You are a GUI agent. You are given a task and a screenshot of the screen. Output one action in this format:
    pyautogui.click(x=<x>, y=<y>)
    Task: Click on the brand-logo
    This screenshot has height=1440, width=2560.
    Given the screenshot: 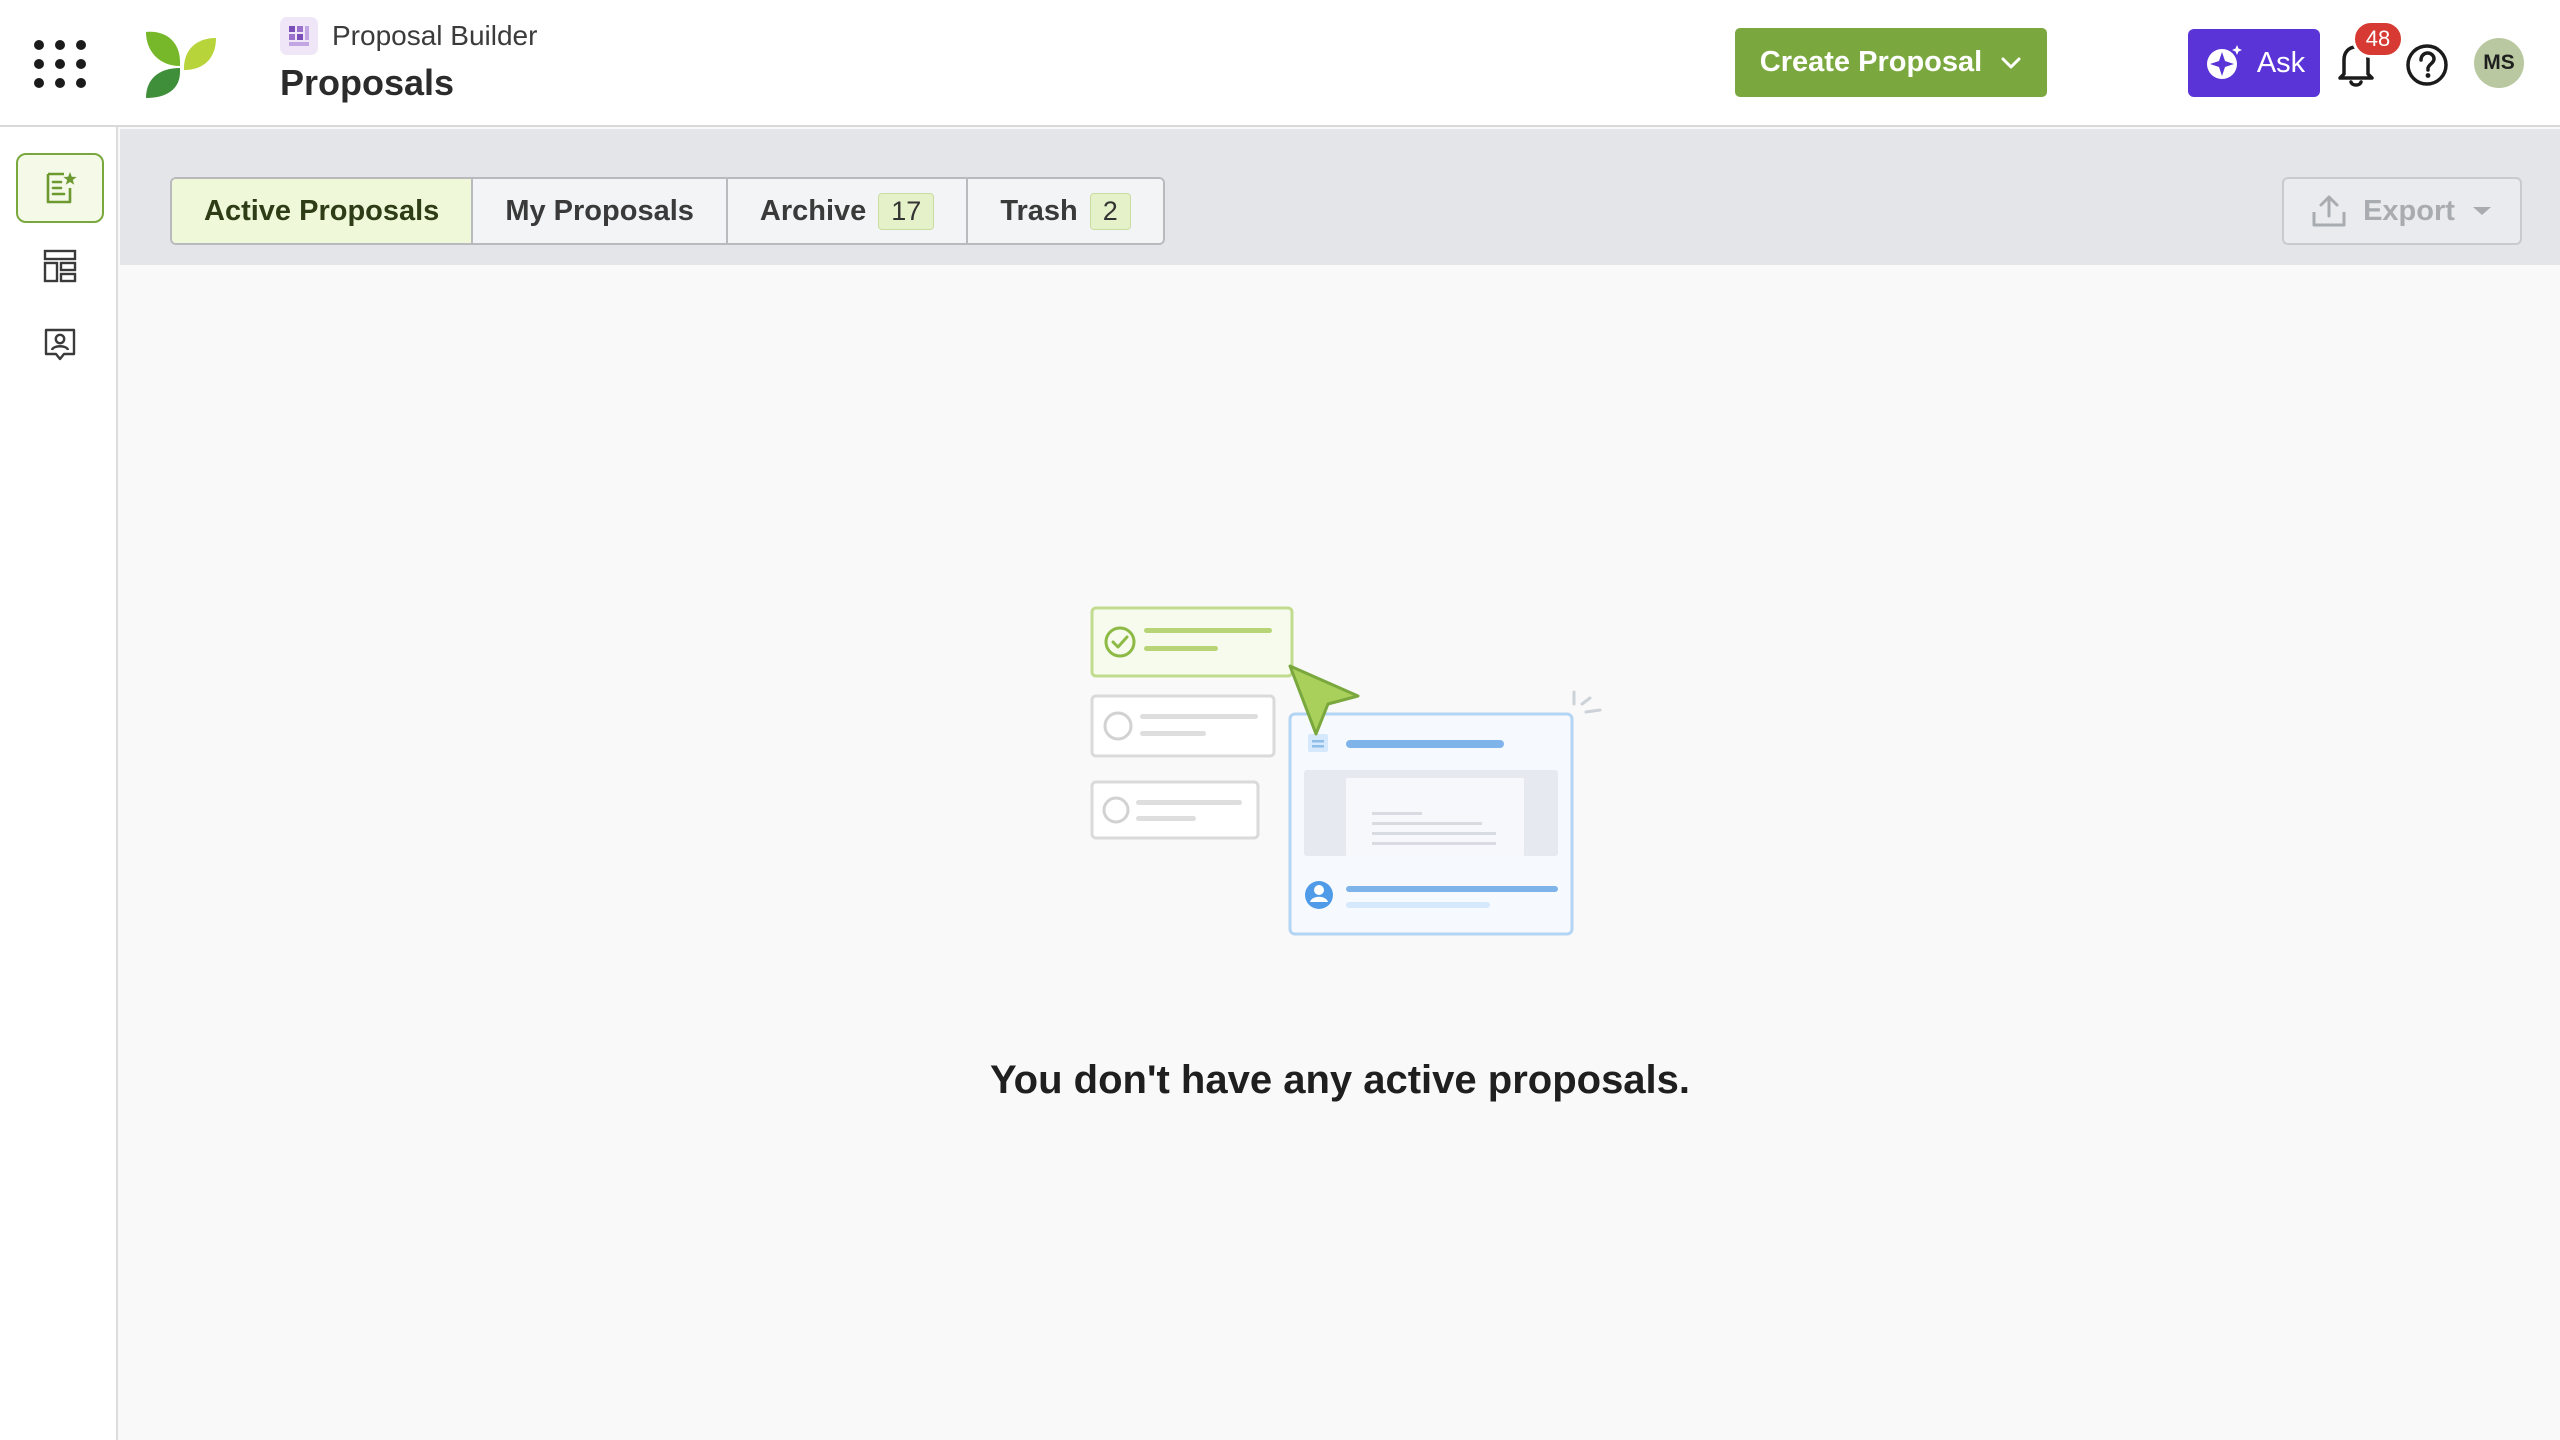 What is the action you would take?
    pyautogui.click(x=181, y=63)
    